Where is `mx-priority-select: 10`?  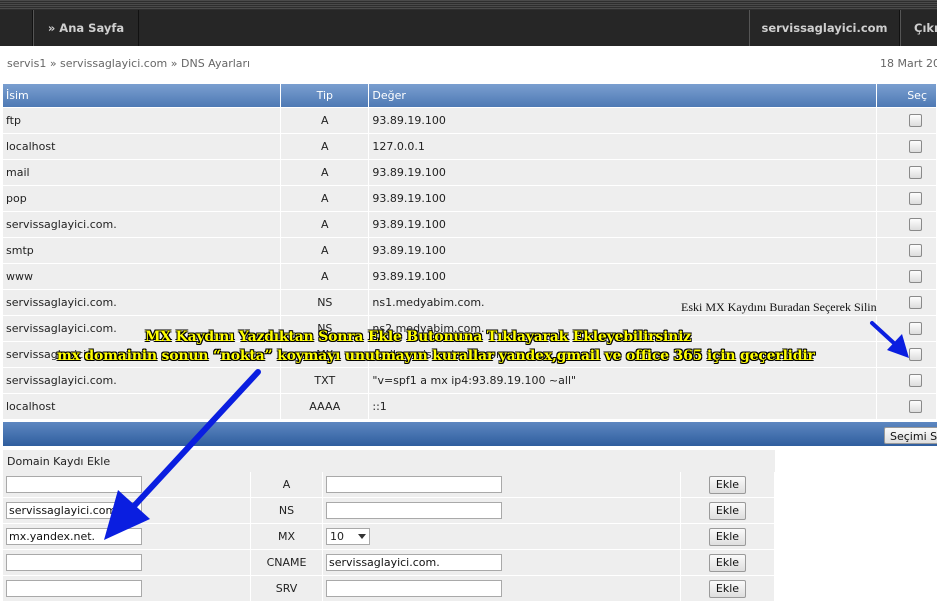 mx-priority-select: 10 is located at coordinates (348, 536).